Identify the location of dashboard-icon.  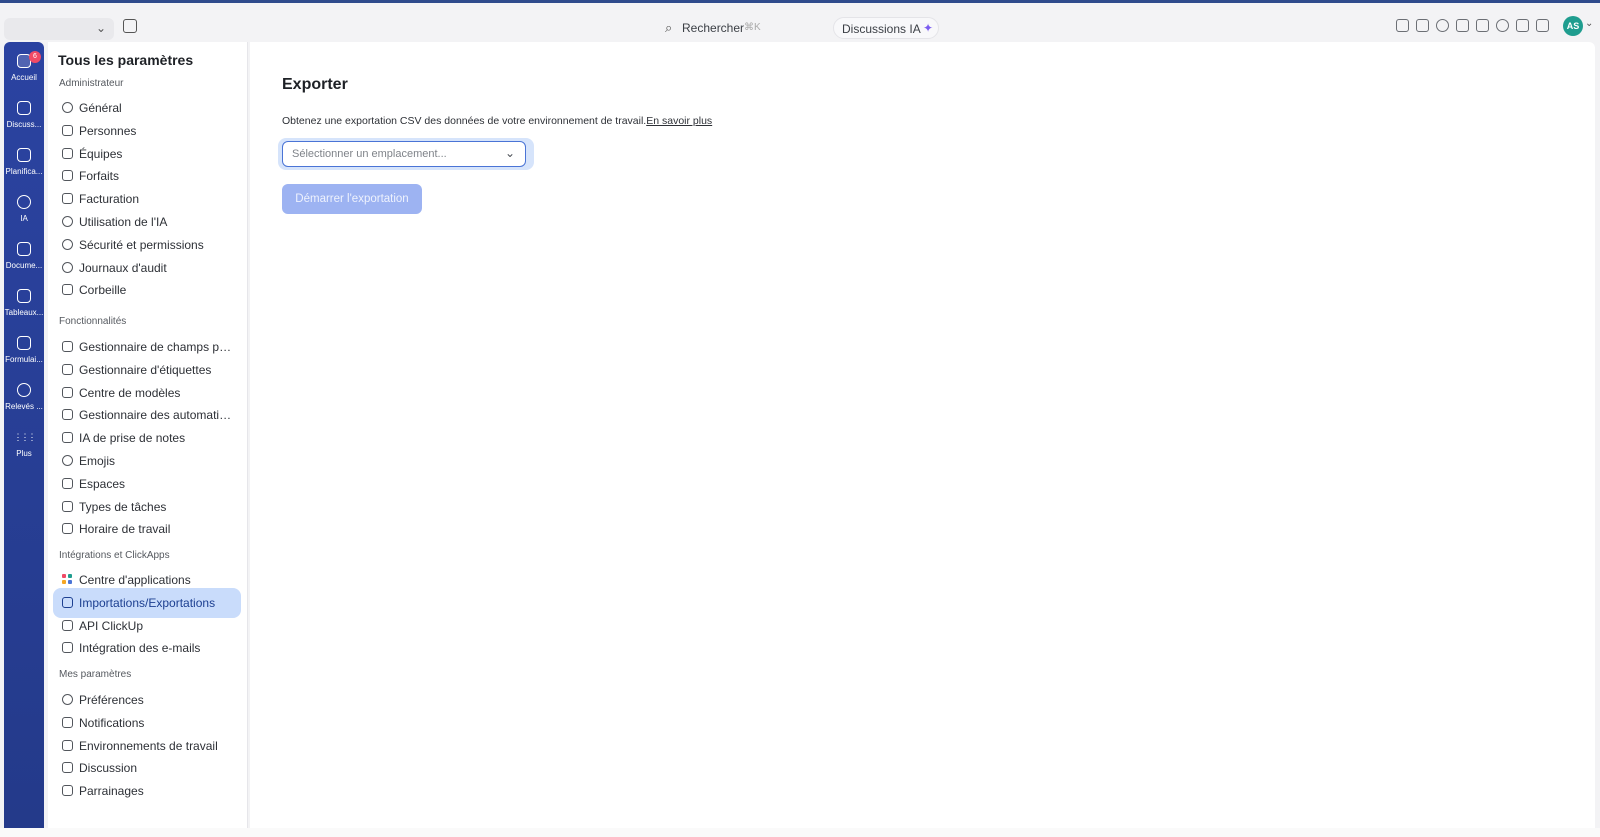
(24, 296).